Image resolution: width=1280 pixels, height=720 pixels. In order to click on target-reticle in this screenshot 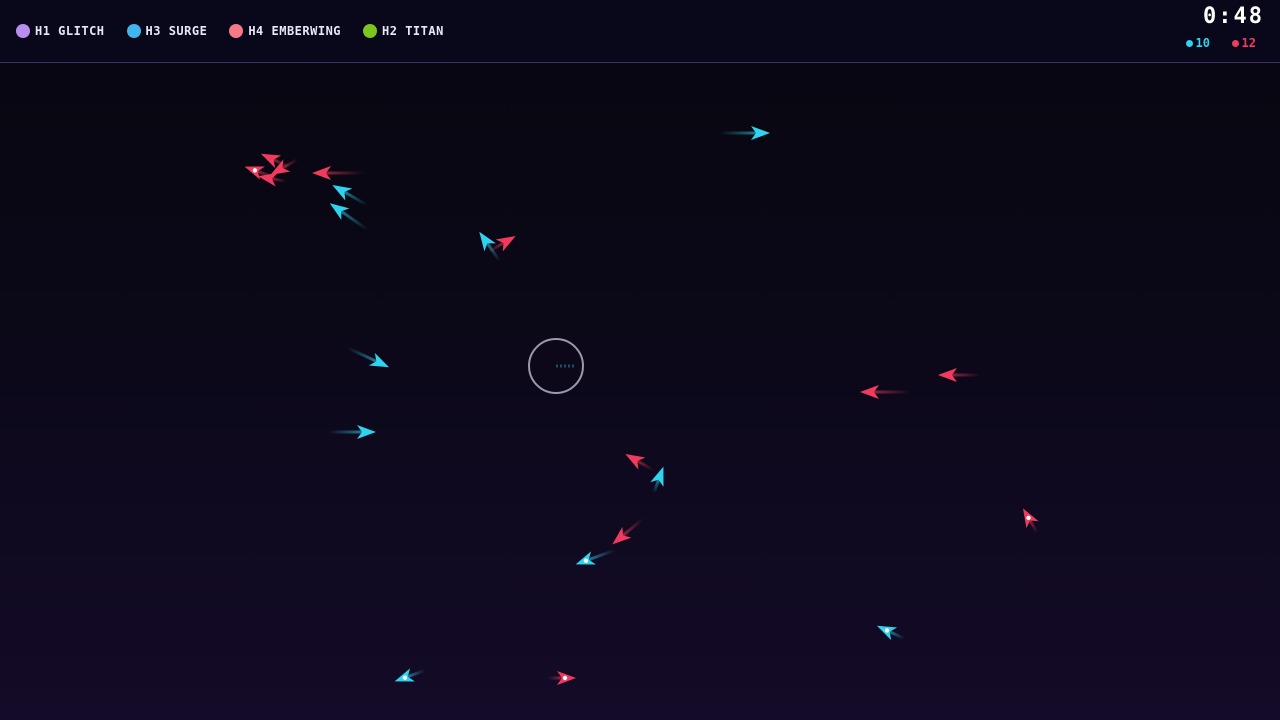, I will do `click(556, 366)`.